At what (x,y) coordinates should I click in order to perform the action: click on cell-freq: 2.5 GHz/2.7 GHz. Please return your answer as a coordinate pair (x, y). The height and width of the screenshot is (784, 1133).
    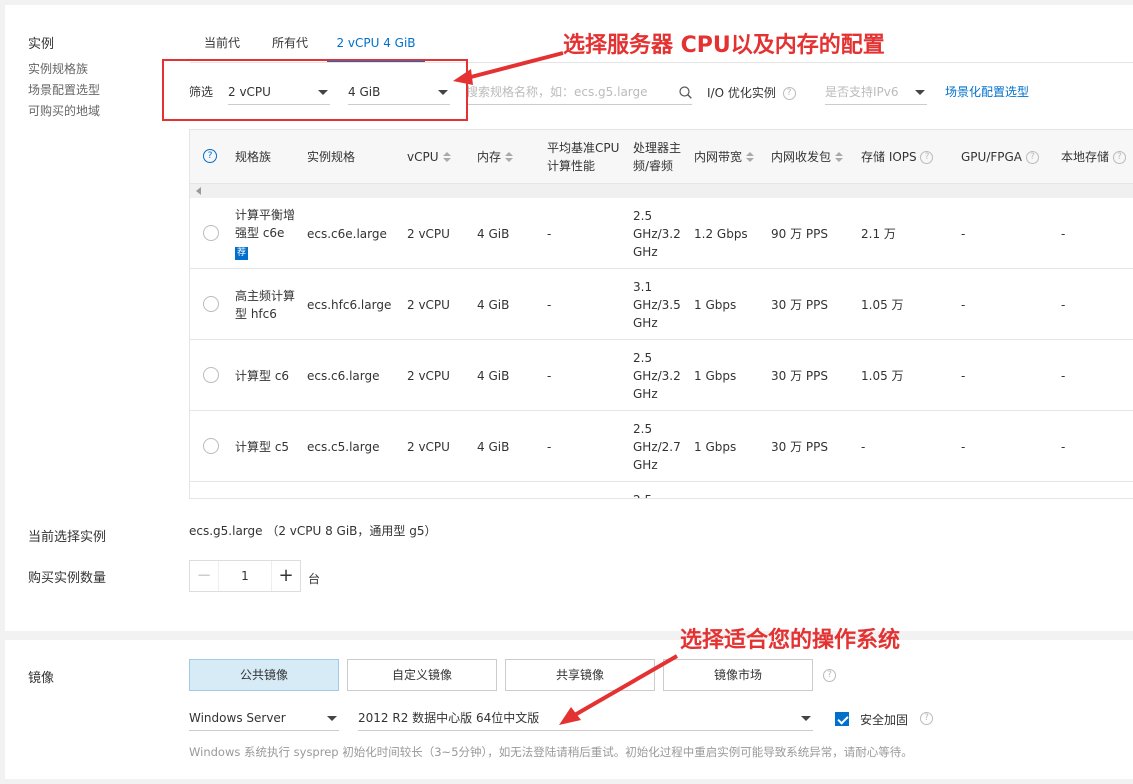
    Looking at the image, I should click on (657, 447).